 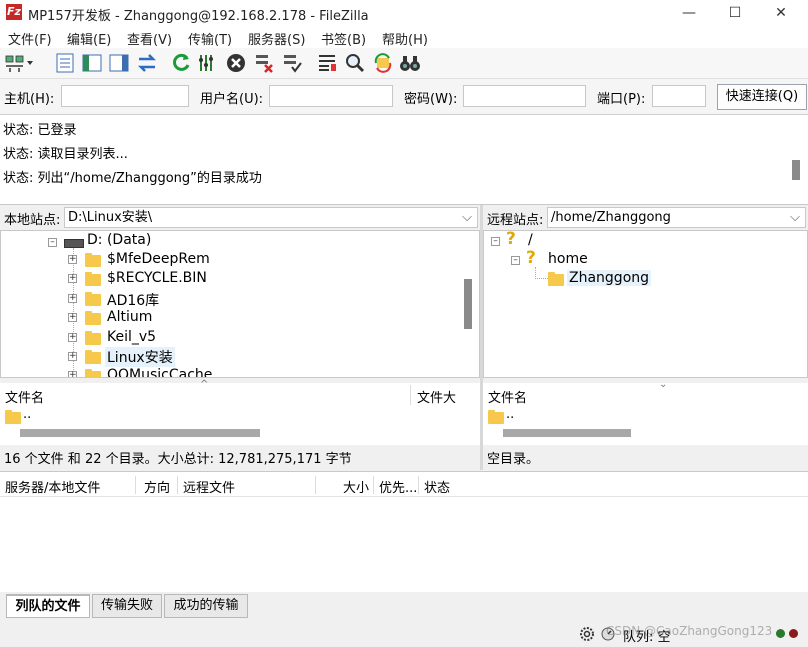 I want to click on remote-path-combo: /home/Zhanggong ⌵, so click(x=676, y=217).